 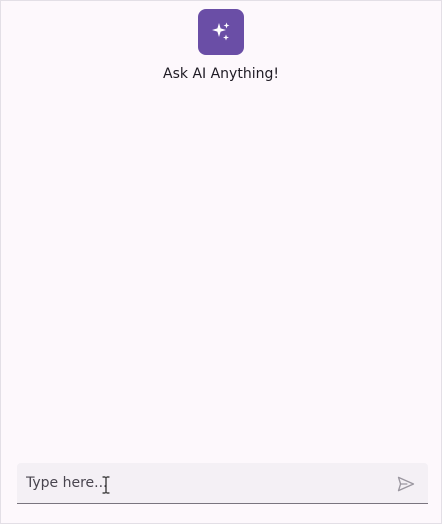 What do you see at coordinates (202, 483) in the screenshot?
I see `message-input` at bounding box center [202, 483].